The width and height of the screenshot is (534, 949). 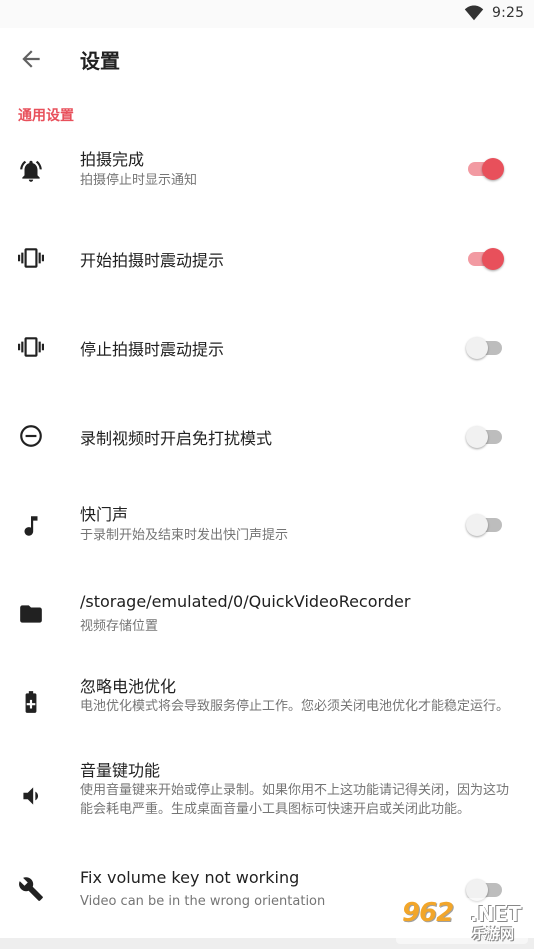 I want to click on setting-summary: 视频存储位置, so click(x=119, y=626).